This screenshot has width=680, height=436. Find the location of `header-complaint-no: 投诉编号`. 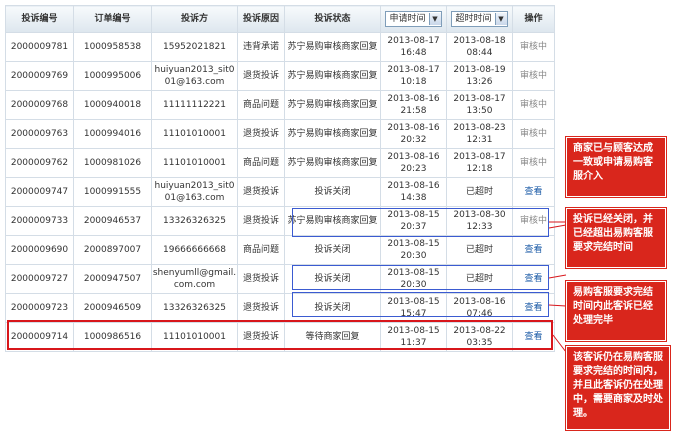

header-complaint-no: 投诉编号 is located at coordinates (39, 19).